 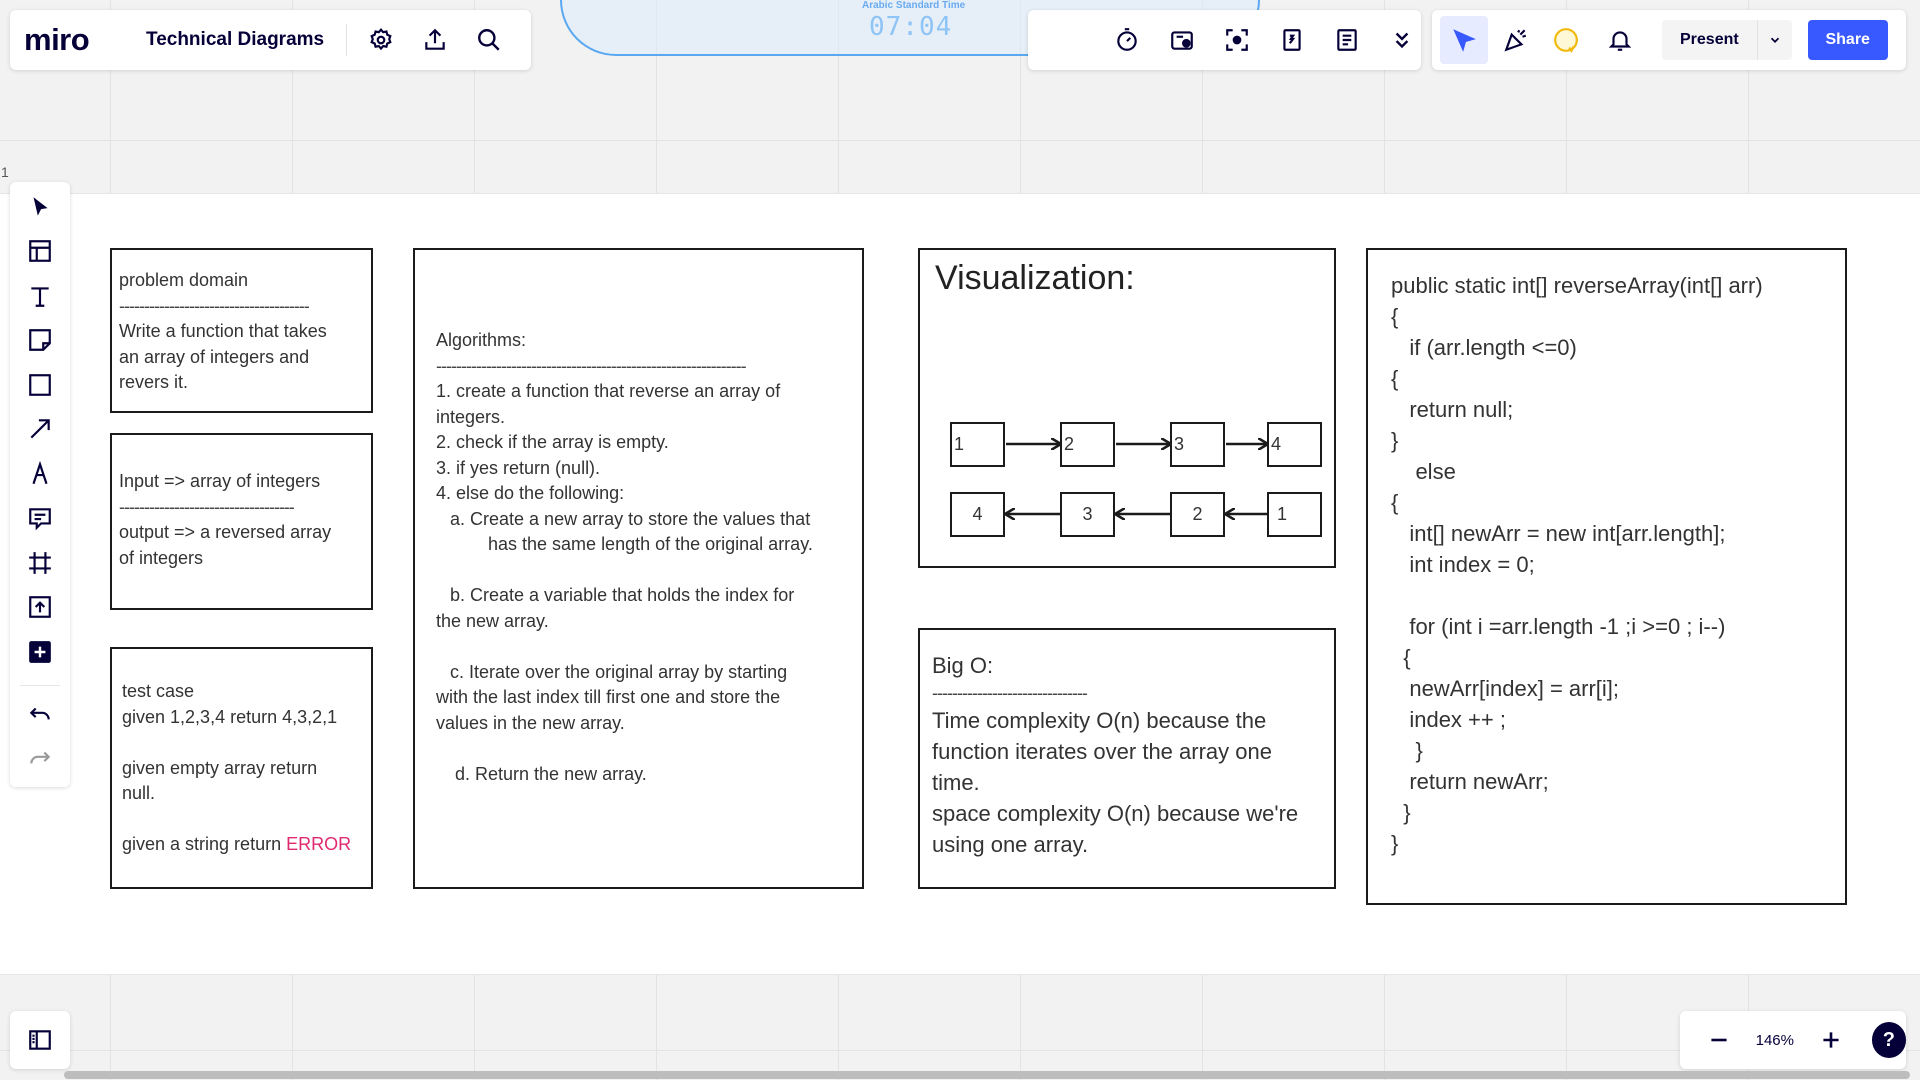 I want to click on toggle-frames-panel-button, so click(x=40, y=1040).